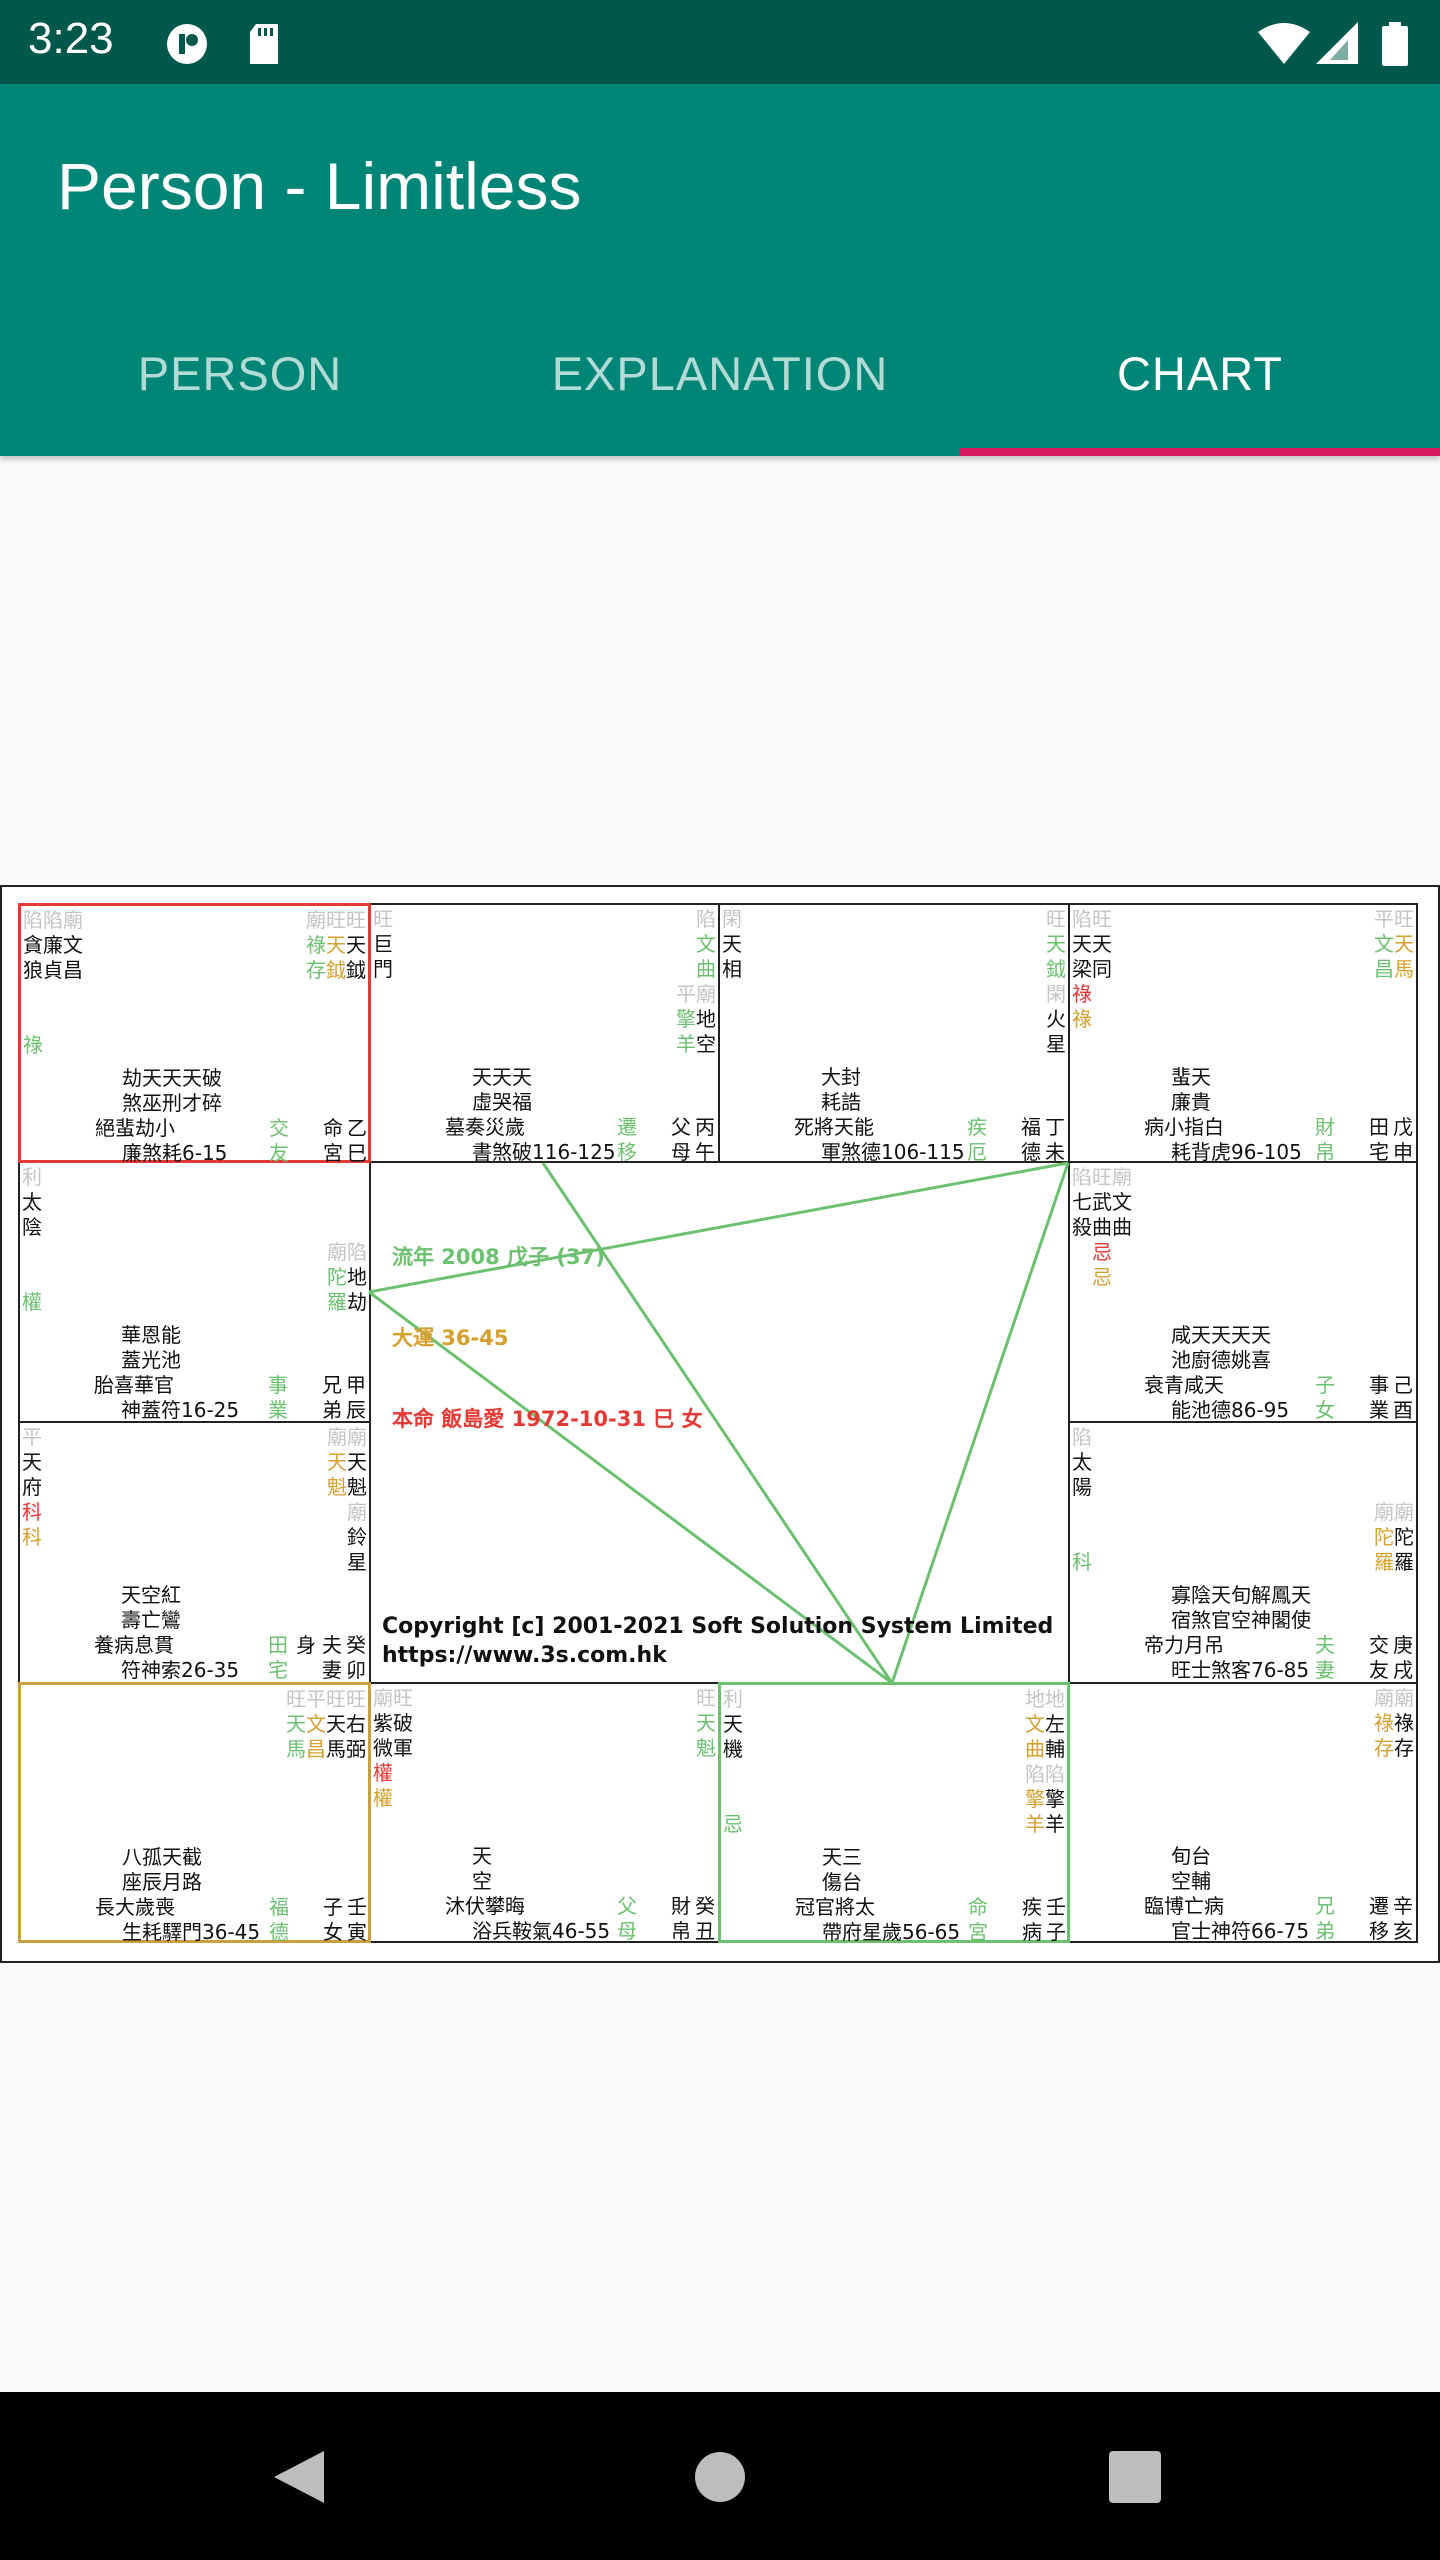 The image size is (1440, 2560). What do you see at coordinates (696, 982) in the screenshot?
I see `side-stars: 陷文曲平廟 擎地 羊空` at bounding box center [696, 982].